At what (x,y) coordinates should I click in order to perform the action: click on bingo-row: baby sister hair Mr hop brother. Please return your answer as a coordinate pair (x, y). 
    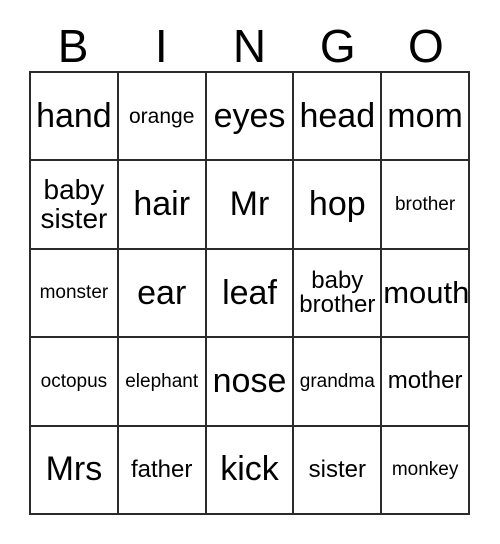
    Looking at the image, I should click on (250, 205).